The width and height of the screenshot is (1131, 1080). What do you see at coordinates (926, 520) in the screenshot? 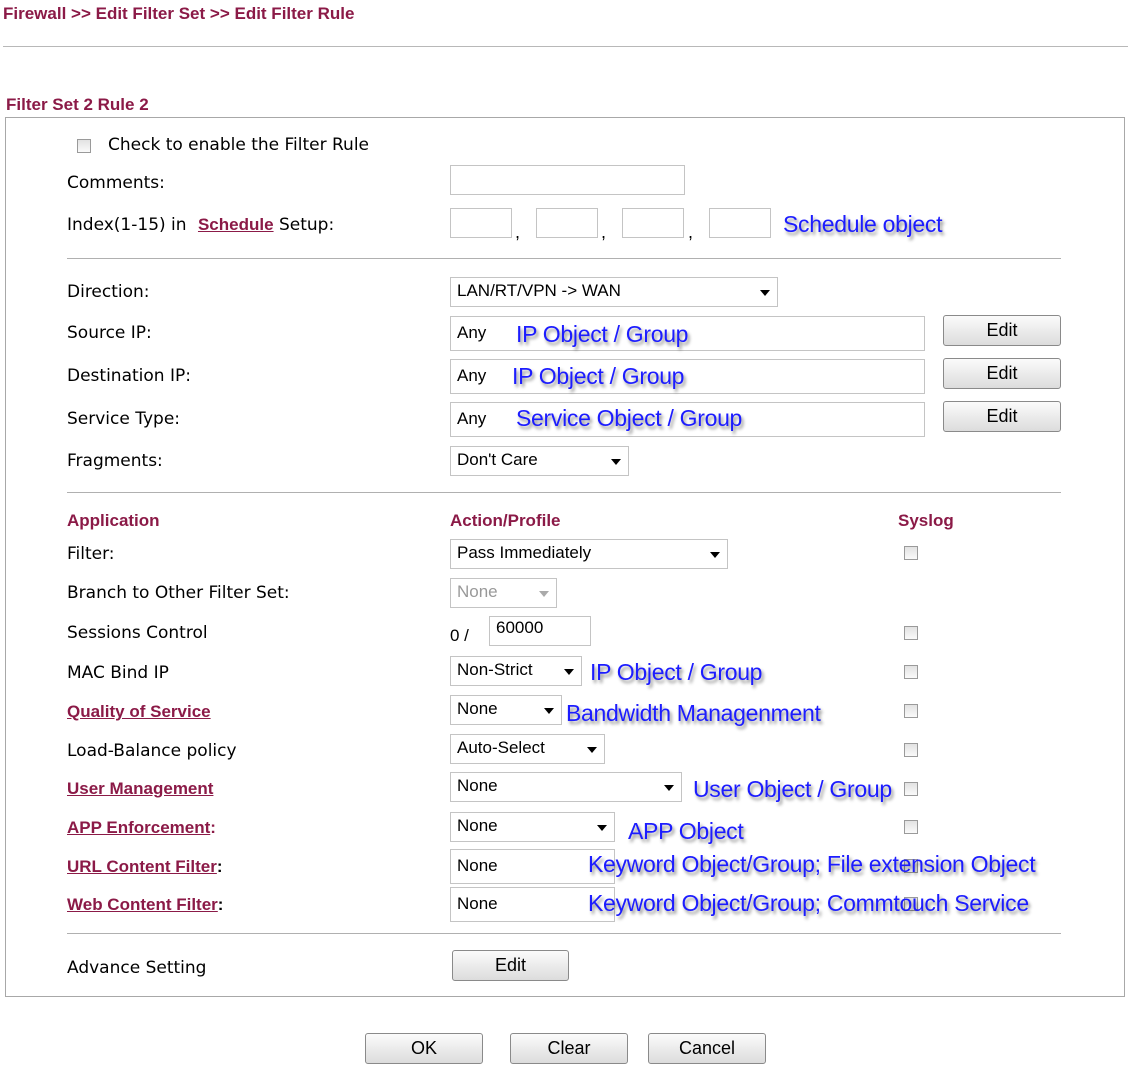
I see `syslog-header: Syslog` at bounding box center [926, 520].